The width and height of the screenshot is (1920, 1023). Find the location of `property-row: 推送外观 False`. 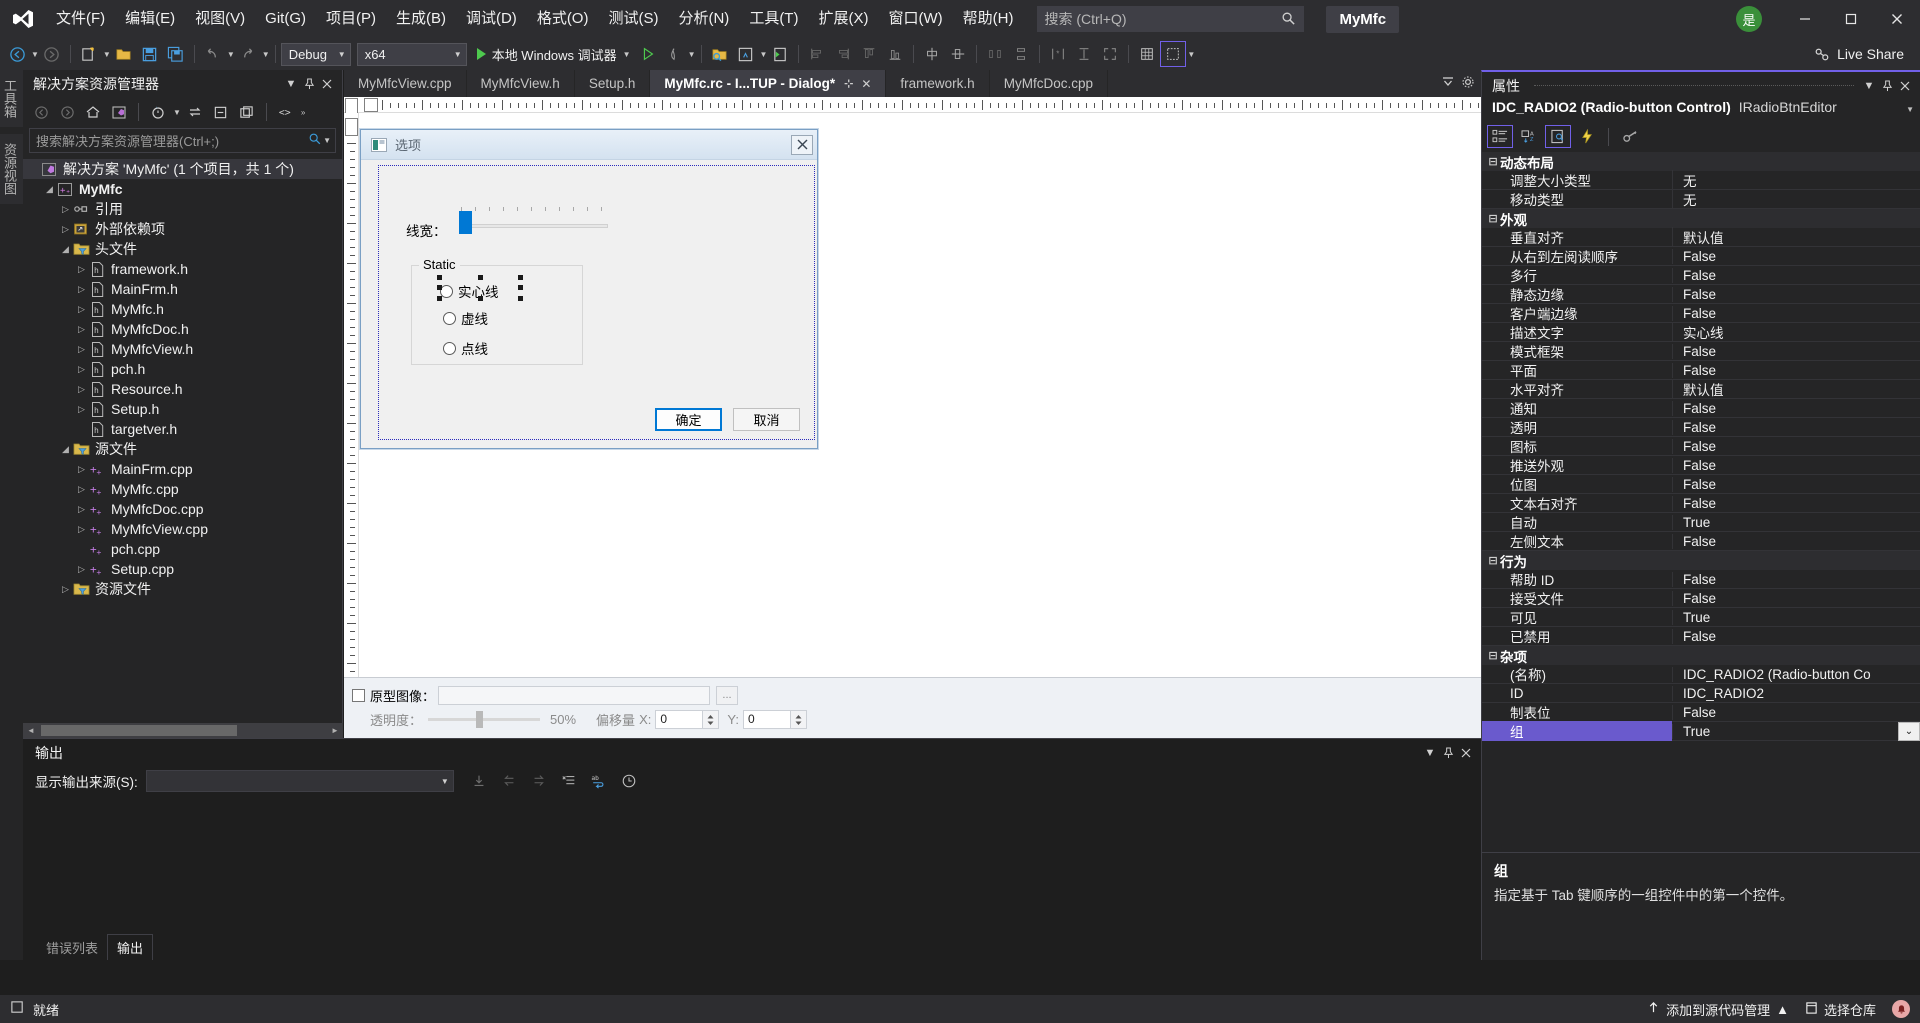

property-row: 推送外观 False is located at coordinates (1701, 465).